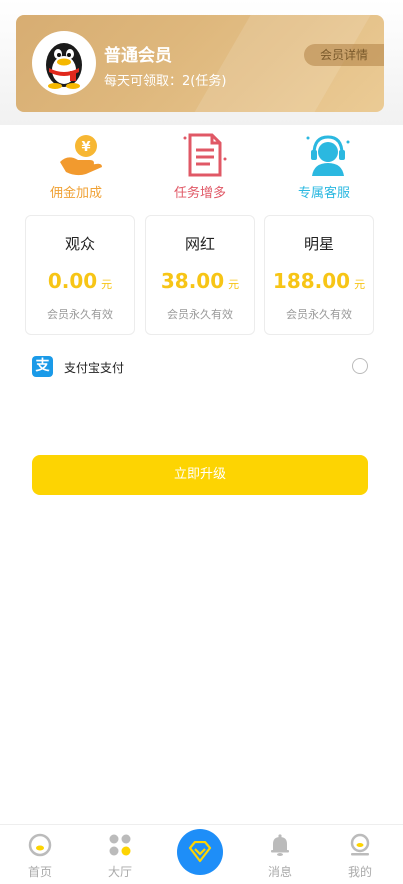 Image resolution: width=403 pixels, height=884 pixels. Describe the element at coordinates (120, 845) in the screenshot. I see `hall-icon` at that location.